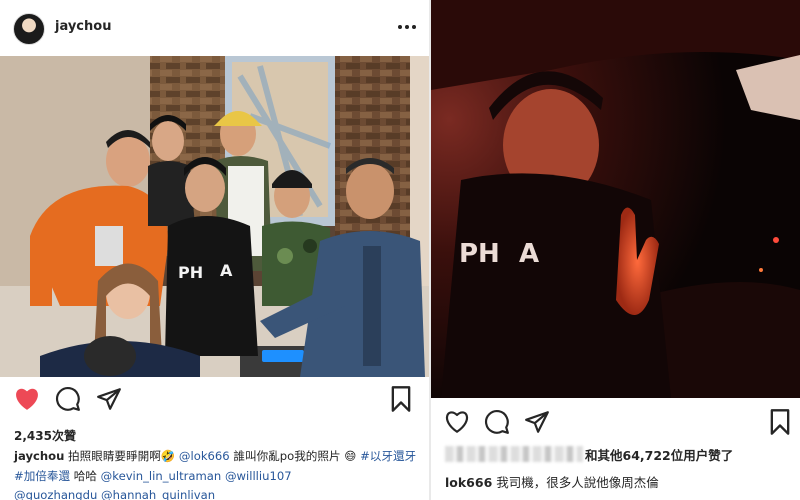 Image resolution: width=800 pixels, height=500 pixels. What do you see at coordinates (27, 399) in the screenshot?
I see `heart-filled-icon` at bounding box center [27, 399].